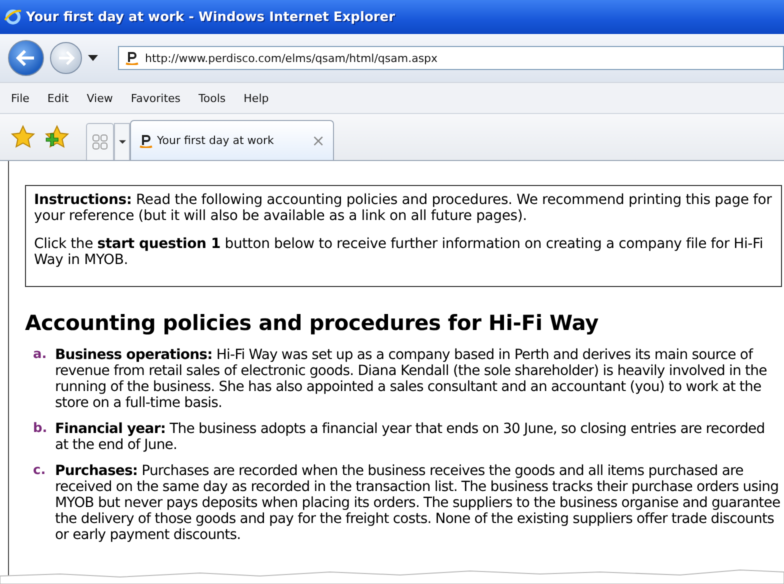 This screenshot has width=784, height=584. What do you see at coordinates (451, 58) in the screenshot?
I see `address-field: http://www.perdisco.com/elms/qsam/html/qsam.aspx` at bounding box center [451, 58].